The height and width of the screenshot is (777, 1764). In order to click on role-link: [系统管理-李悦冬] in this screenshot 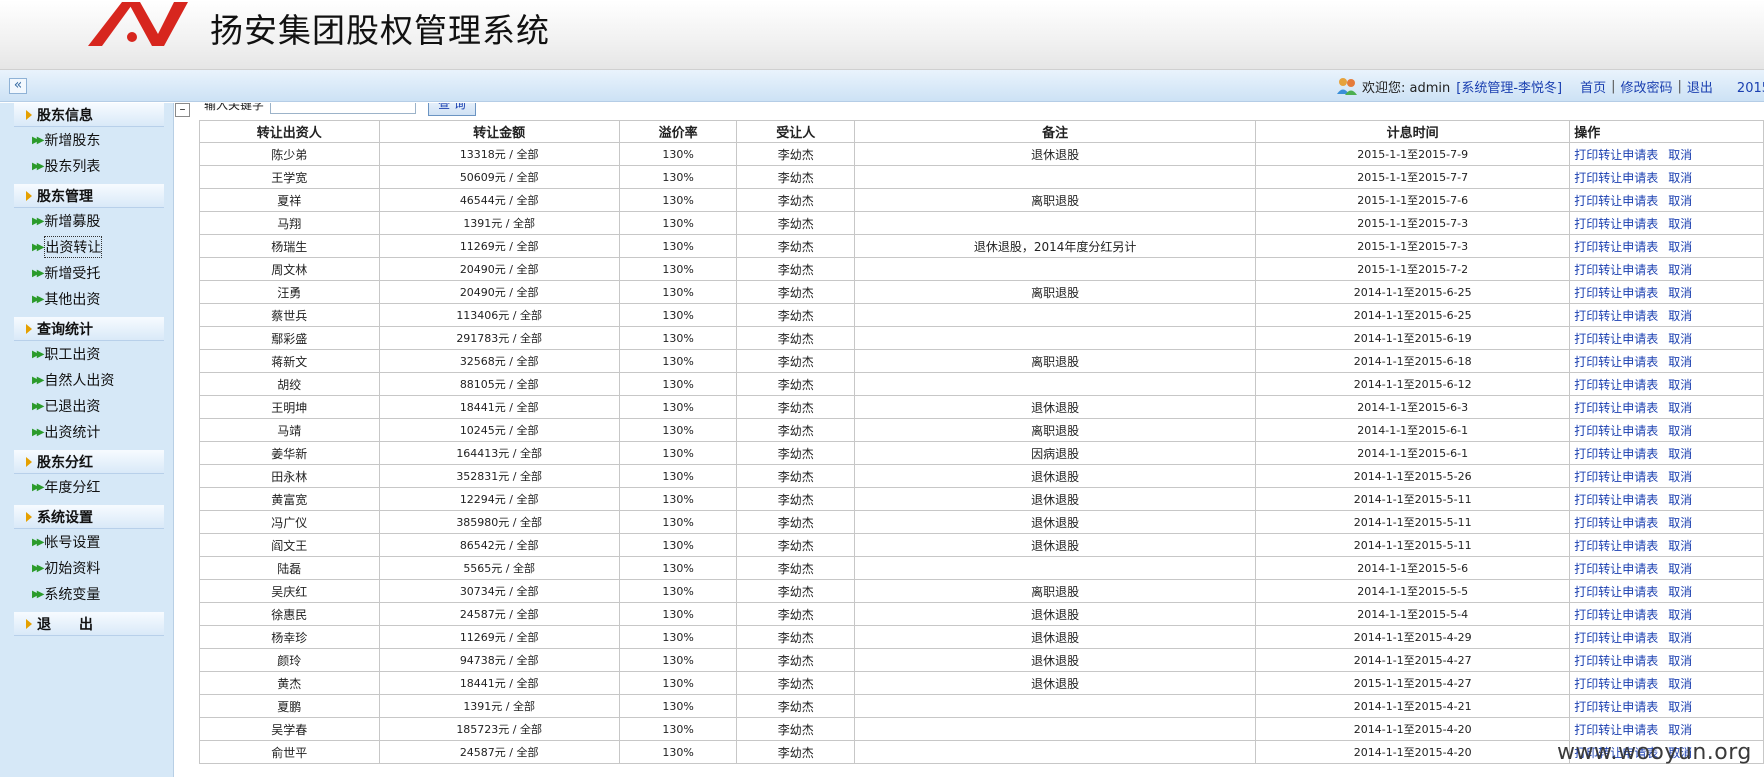, I will do `click(1509, 86)`.